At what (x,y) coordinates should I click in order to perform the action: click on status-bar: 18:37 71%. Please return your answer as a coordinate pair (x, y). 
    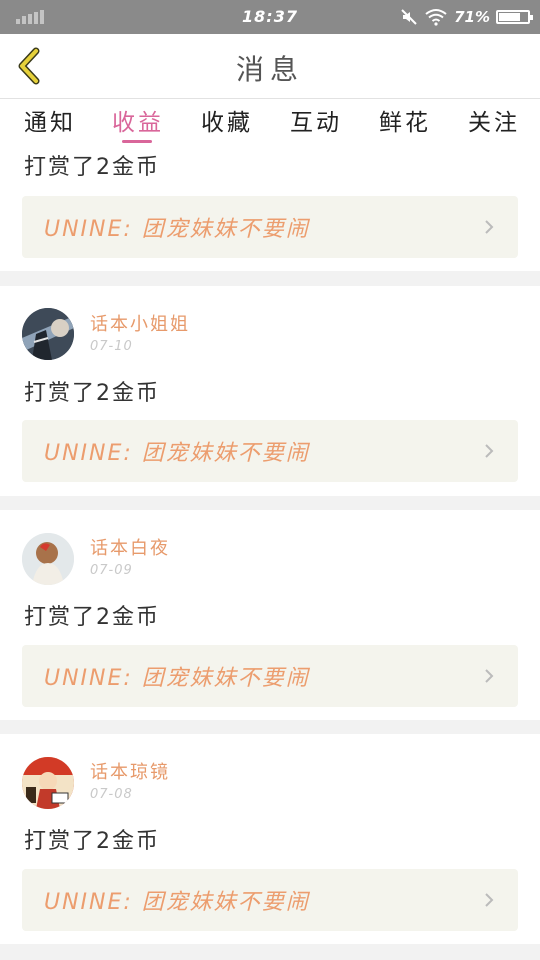
    Looking at the image, I should click on (270, 17).